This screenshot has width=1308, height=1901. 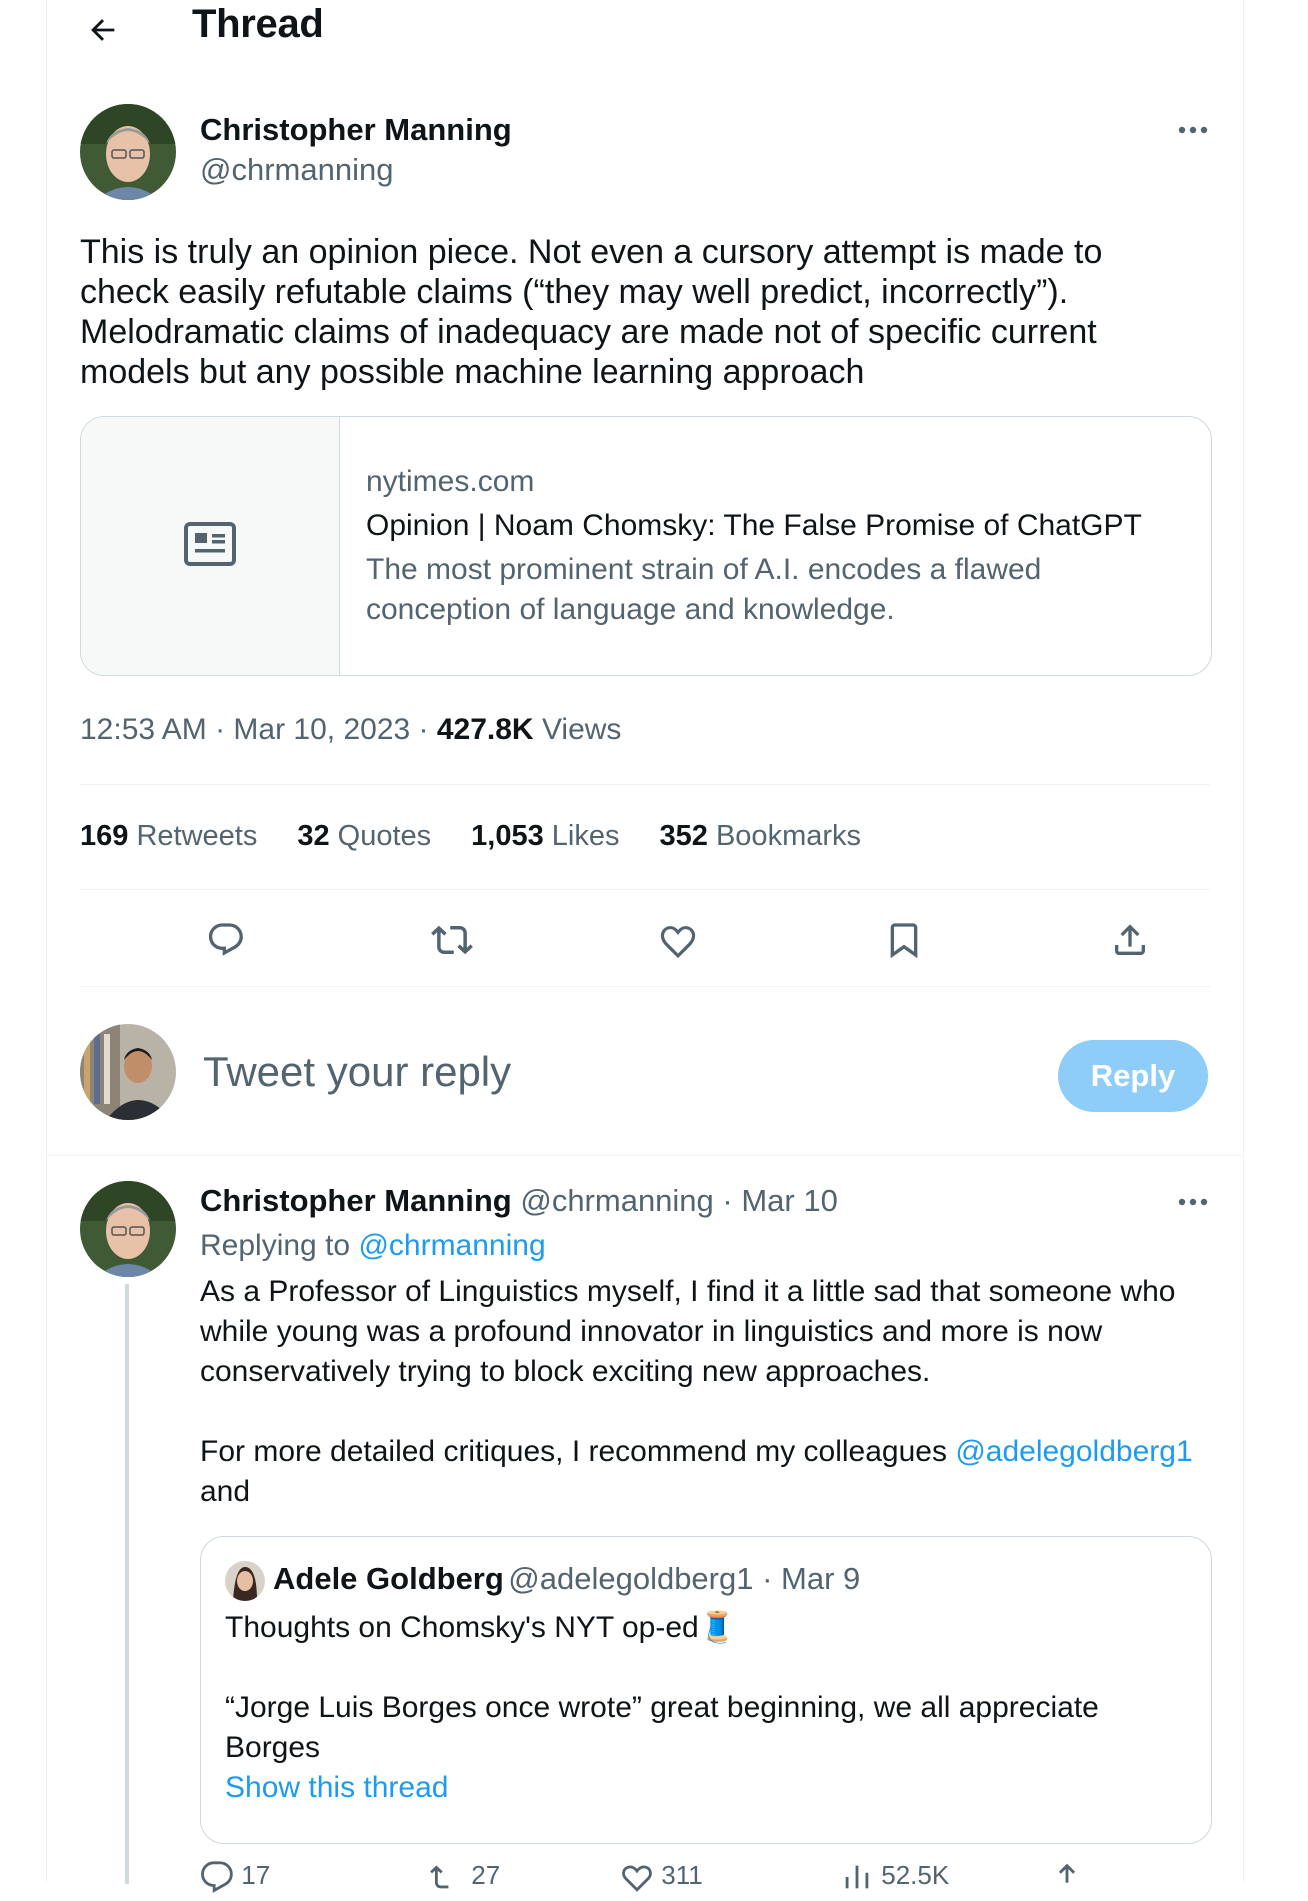 What do you see at coordinates (807, 1578) in the screenshot?
I see `quote-date: · Mar 9` at bounding box center [807, 1578].